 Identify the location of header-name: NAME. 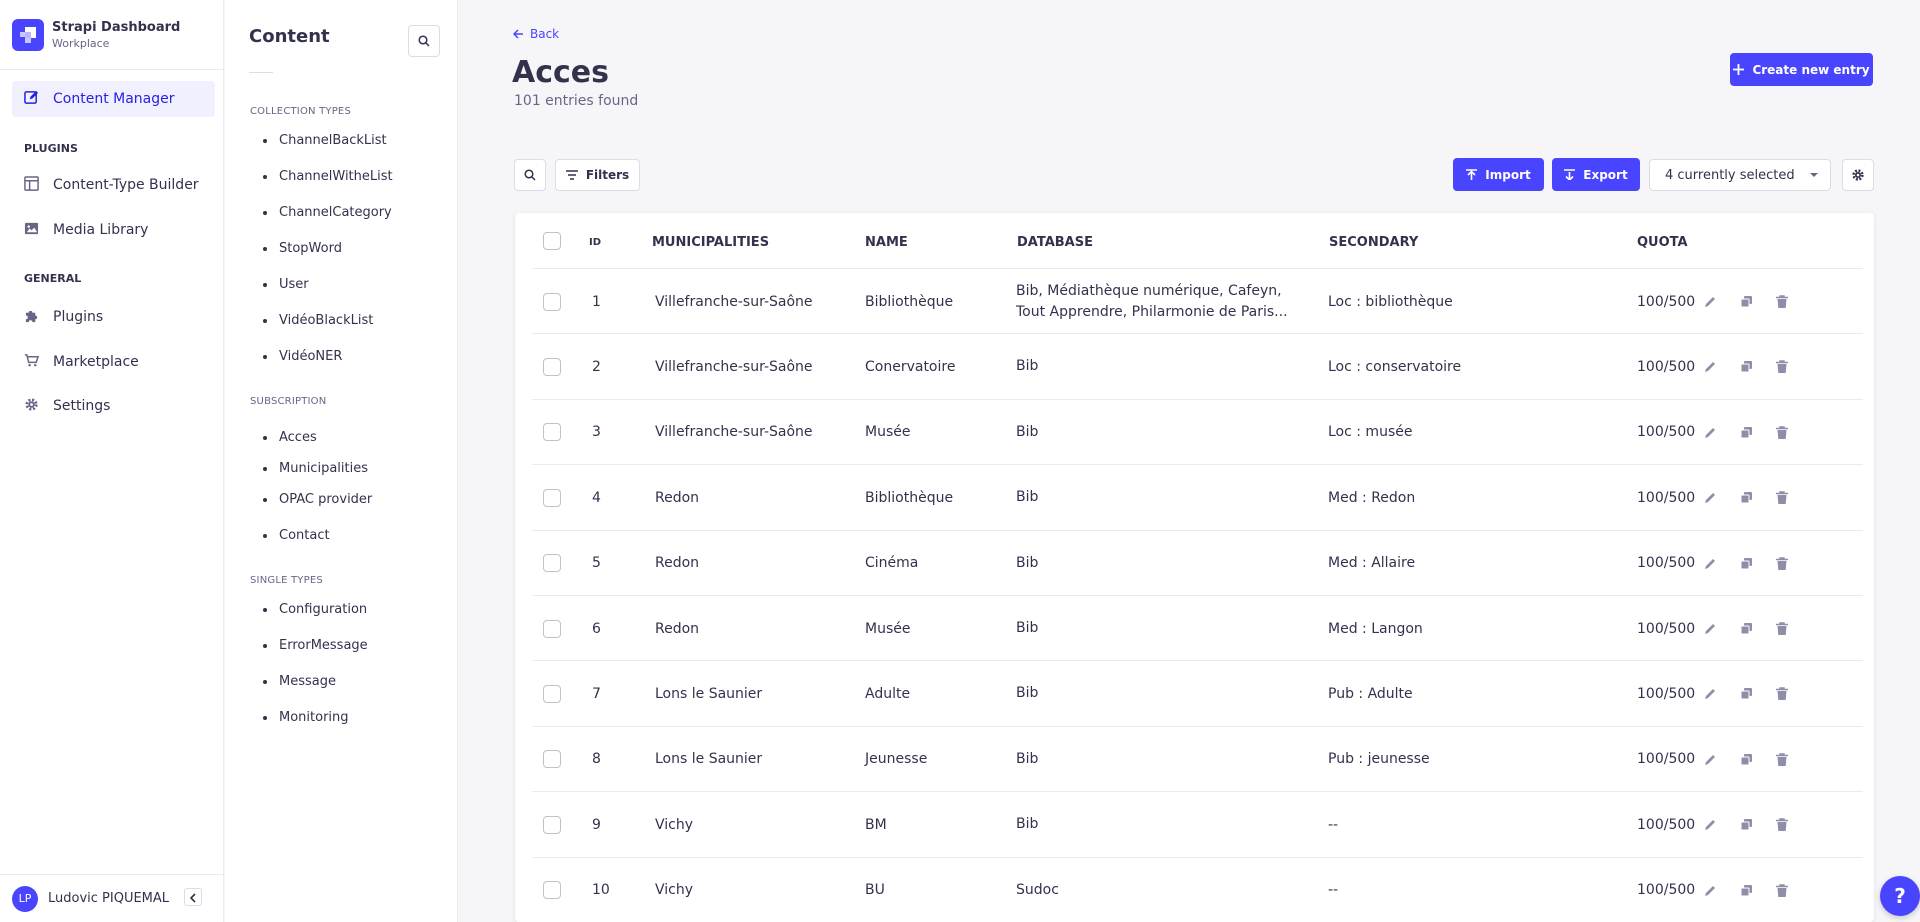
(886, 242).